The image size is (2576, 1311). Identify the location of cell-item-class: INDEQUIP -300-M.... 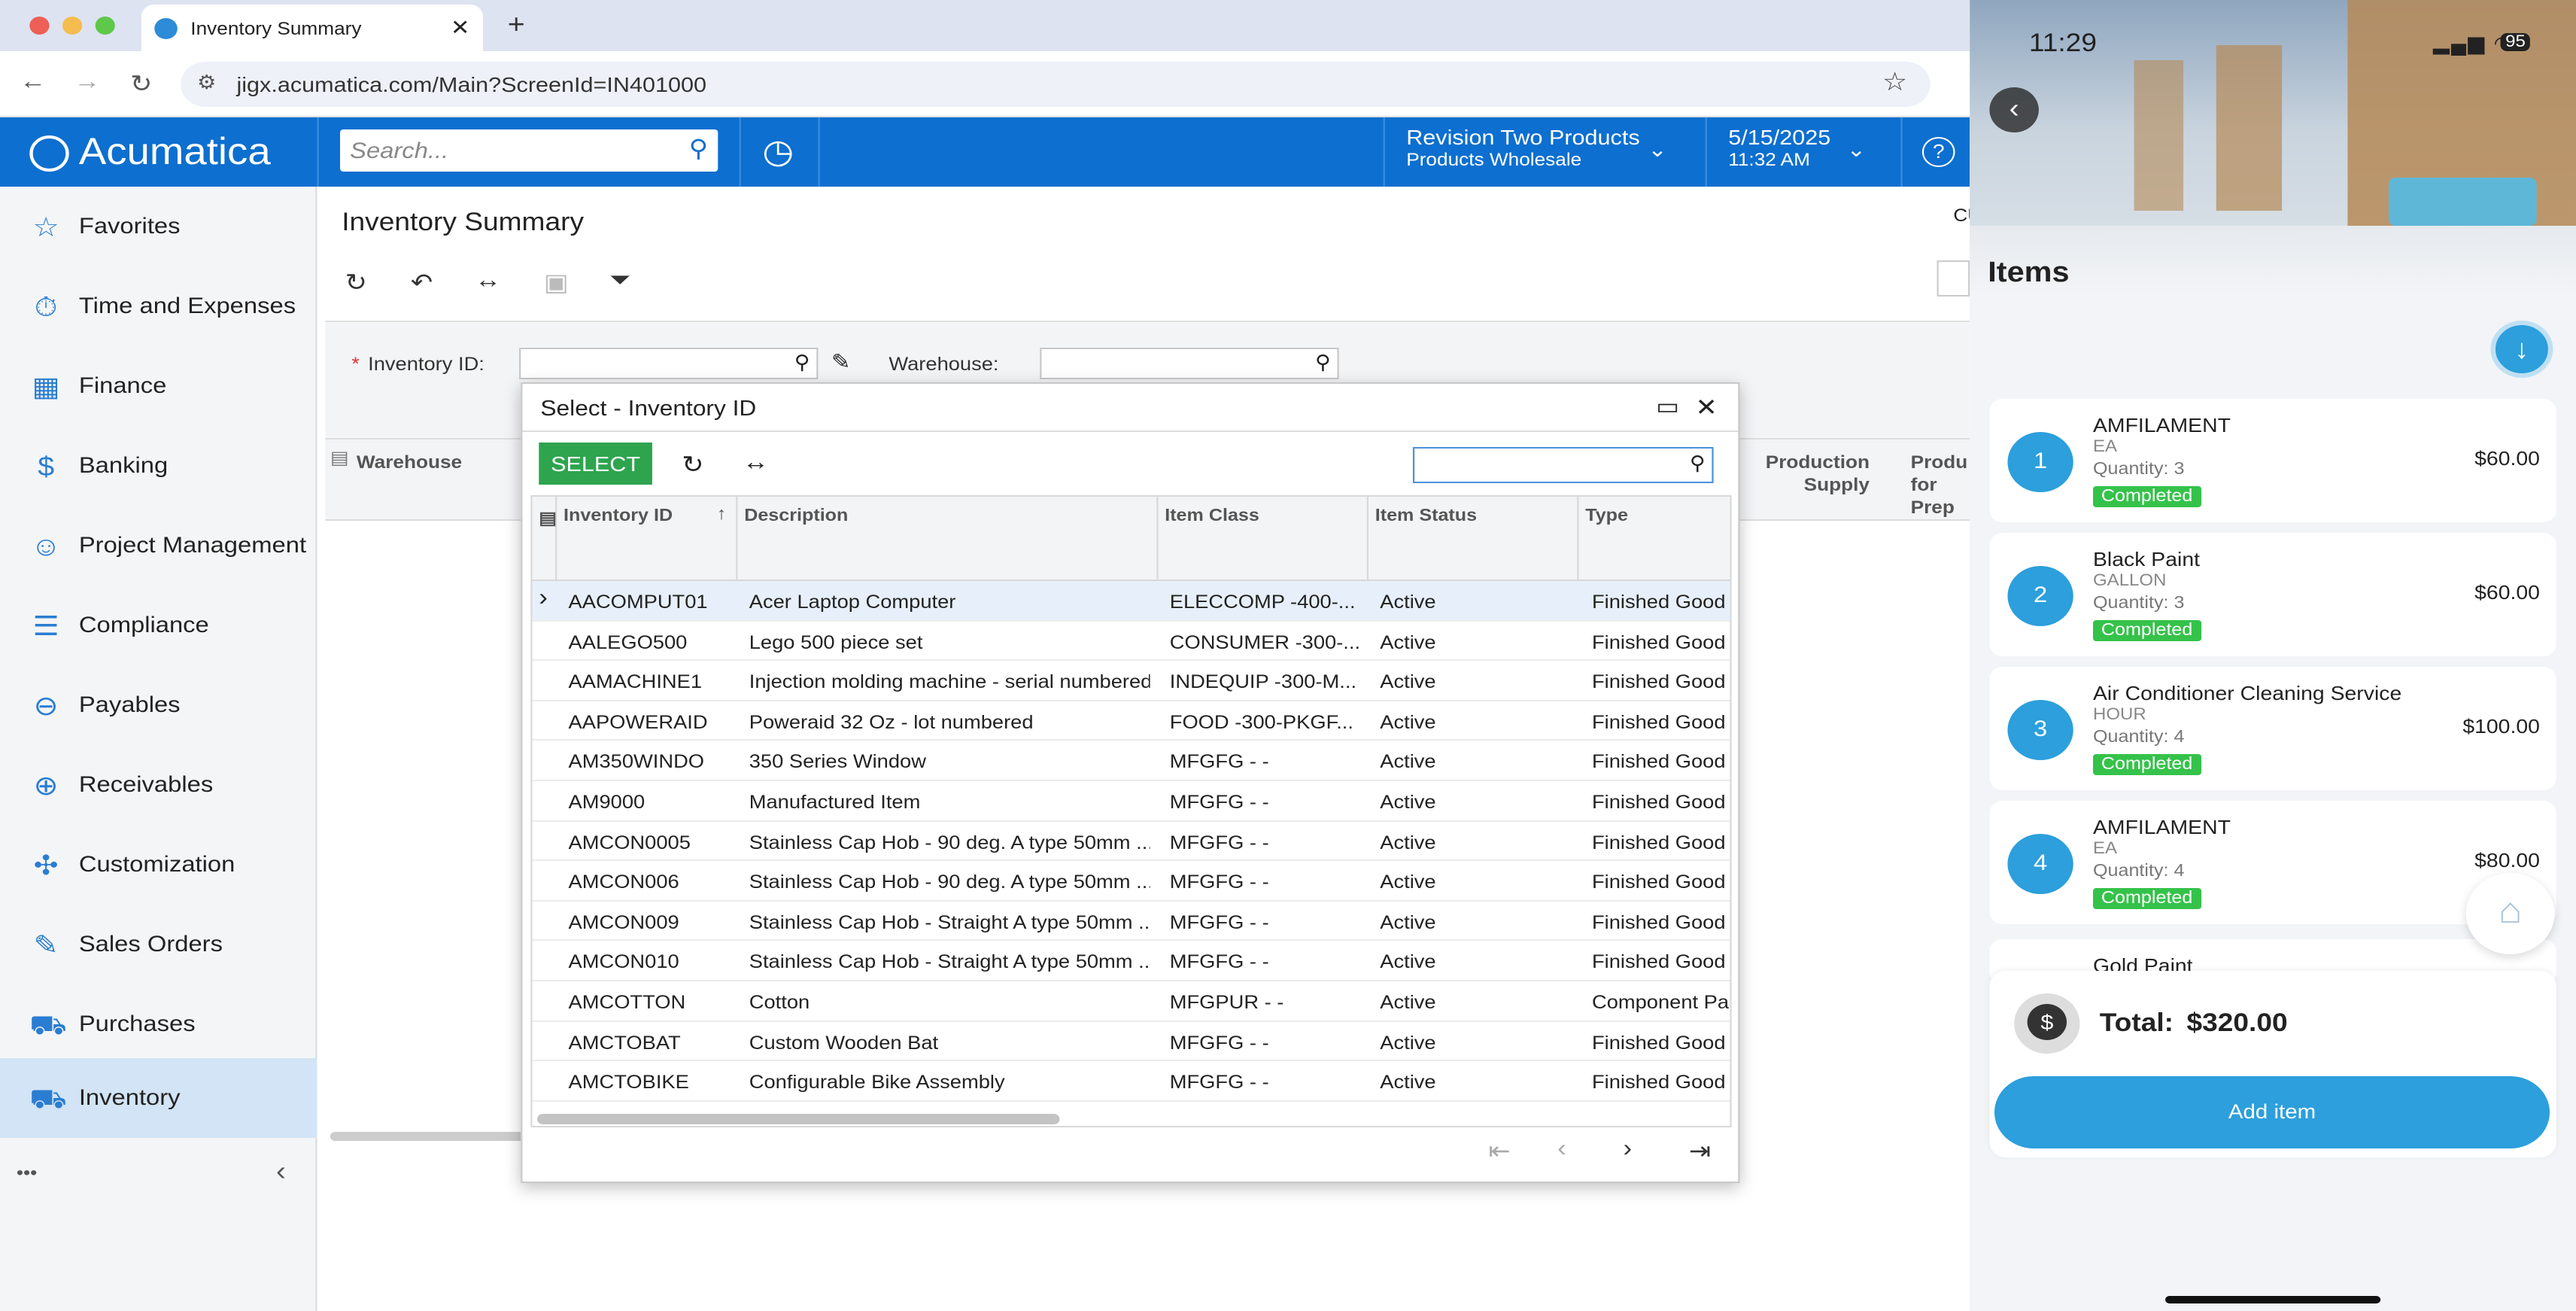
(1263, 682).